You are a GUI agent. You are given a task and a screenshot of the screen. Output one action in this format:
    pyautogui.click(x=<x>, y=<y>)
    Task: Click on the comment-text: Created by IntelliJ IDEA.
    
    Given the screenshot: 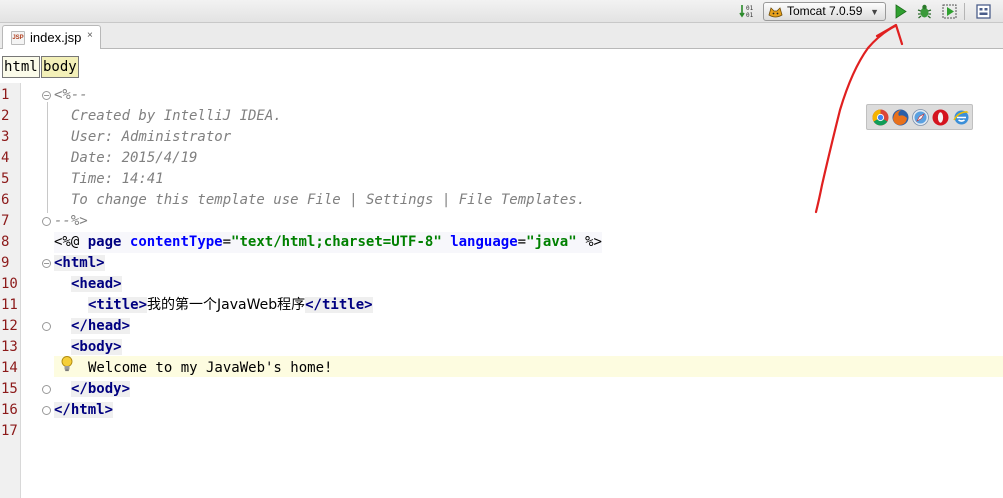 What is the action you would take?
    pyautogui.click(x=176, y=116)
    